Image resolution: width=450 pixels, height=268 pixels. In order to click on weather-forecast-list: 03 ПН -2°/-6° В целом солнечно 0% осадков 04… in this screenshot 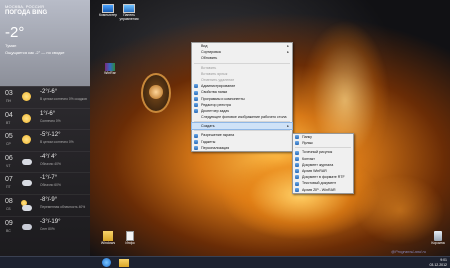, I will do `click(45, 161)`.